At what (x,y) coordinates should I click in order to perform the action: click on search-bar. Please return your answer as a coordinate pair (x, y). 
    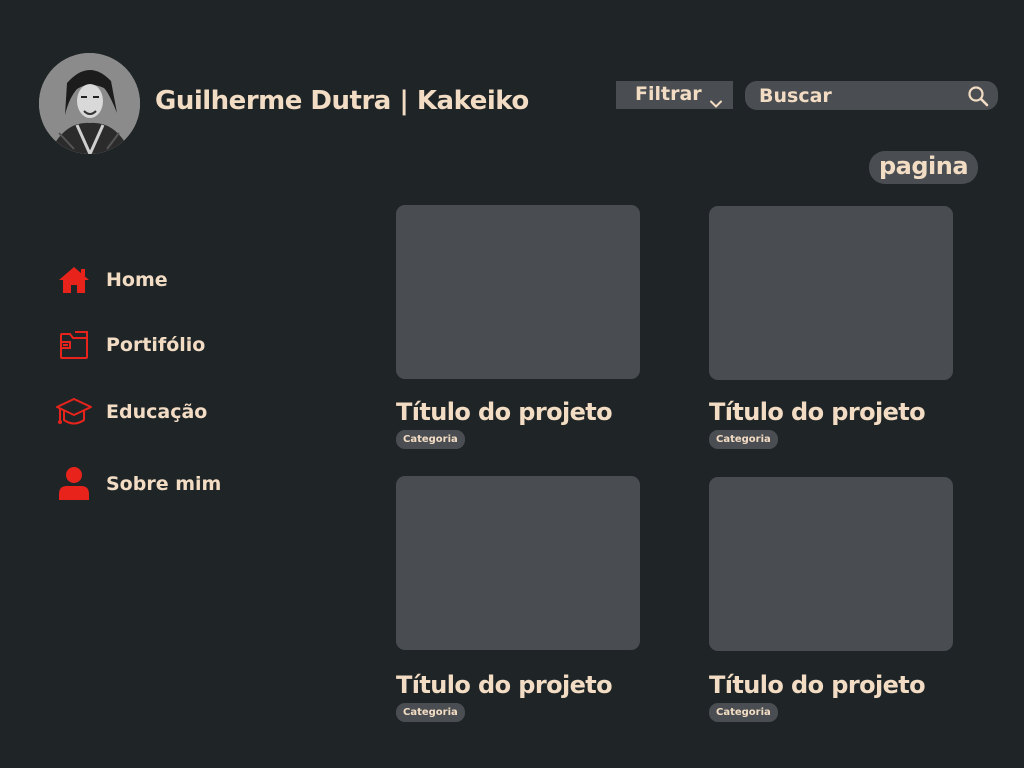
    Looking at the image, I should click on (871, 95).